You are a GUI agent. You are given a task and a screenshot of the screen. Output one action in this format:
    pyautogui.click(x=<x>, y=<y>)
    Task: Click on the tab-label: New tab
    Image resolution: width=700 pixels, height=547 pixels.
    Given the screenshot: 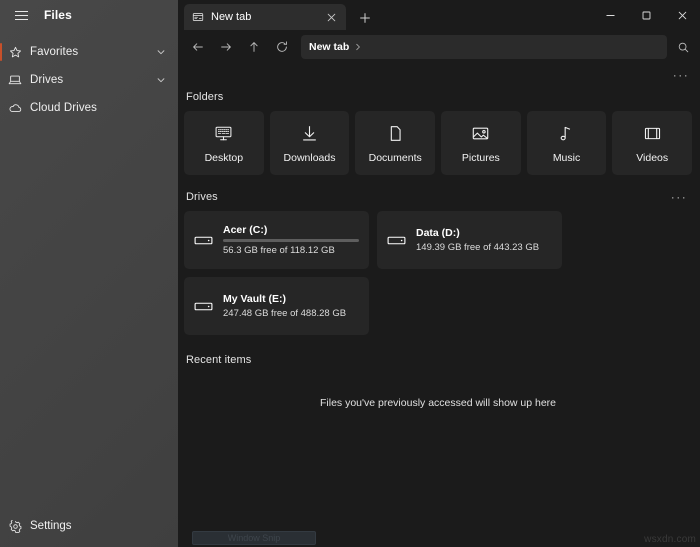 What is the action you would take?
    pyautogui.click(x=231, y=17)
    